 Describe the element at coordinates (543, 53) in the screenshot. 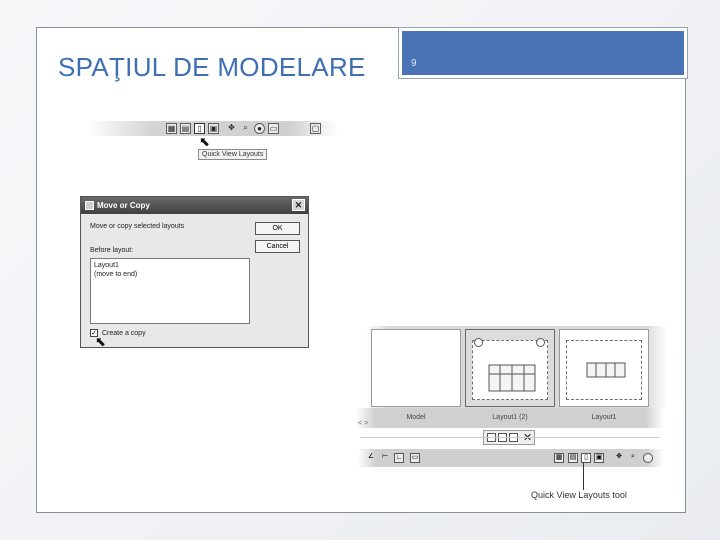

I see `page-number-tab: 9` at that location.